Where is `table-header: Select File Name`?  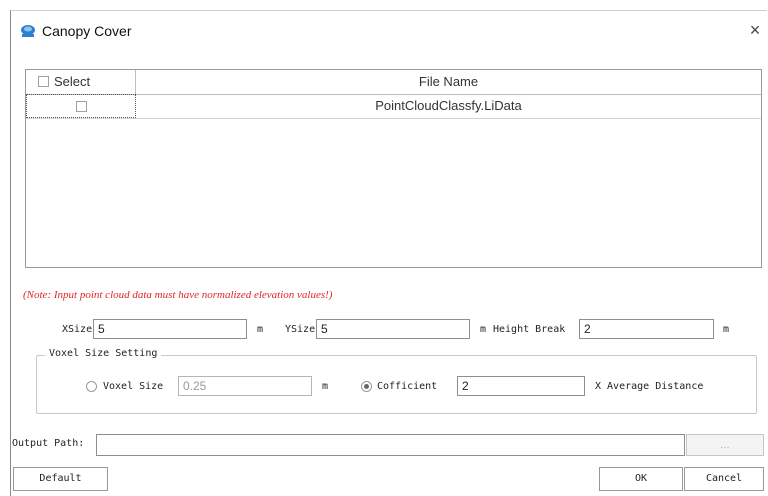 table-header: Select File Name is located at coordinates (393, 82).